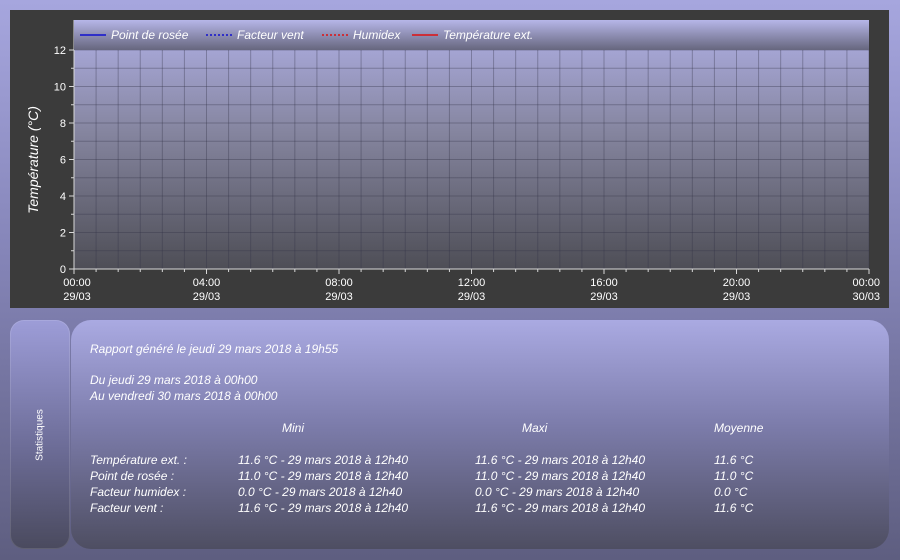 The height and width of the screenshot is (560, 900). Describe the element at coordinates (472, 283) in the screenshot. I see `x-tick-label: 12:00` at that location.